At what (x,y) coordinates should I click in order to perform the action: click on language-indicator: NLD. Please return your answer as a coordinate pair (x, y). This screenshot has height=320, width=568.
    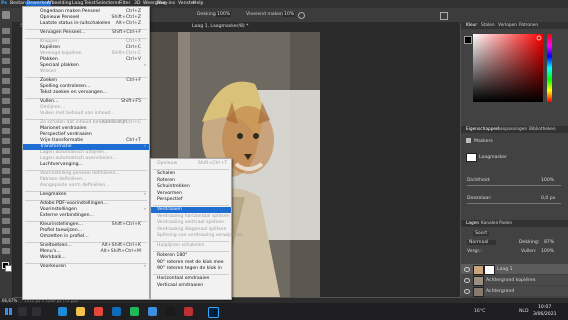
    Looking at the image, I should click on (524, 311).